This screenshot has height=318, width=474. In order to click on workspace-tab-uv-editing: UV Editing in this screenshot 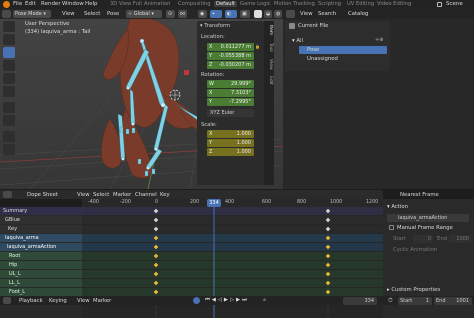, I will do `click(360, 4)`.